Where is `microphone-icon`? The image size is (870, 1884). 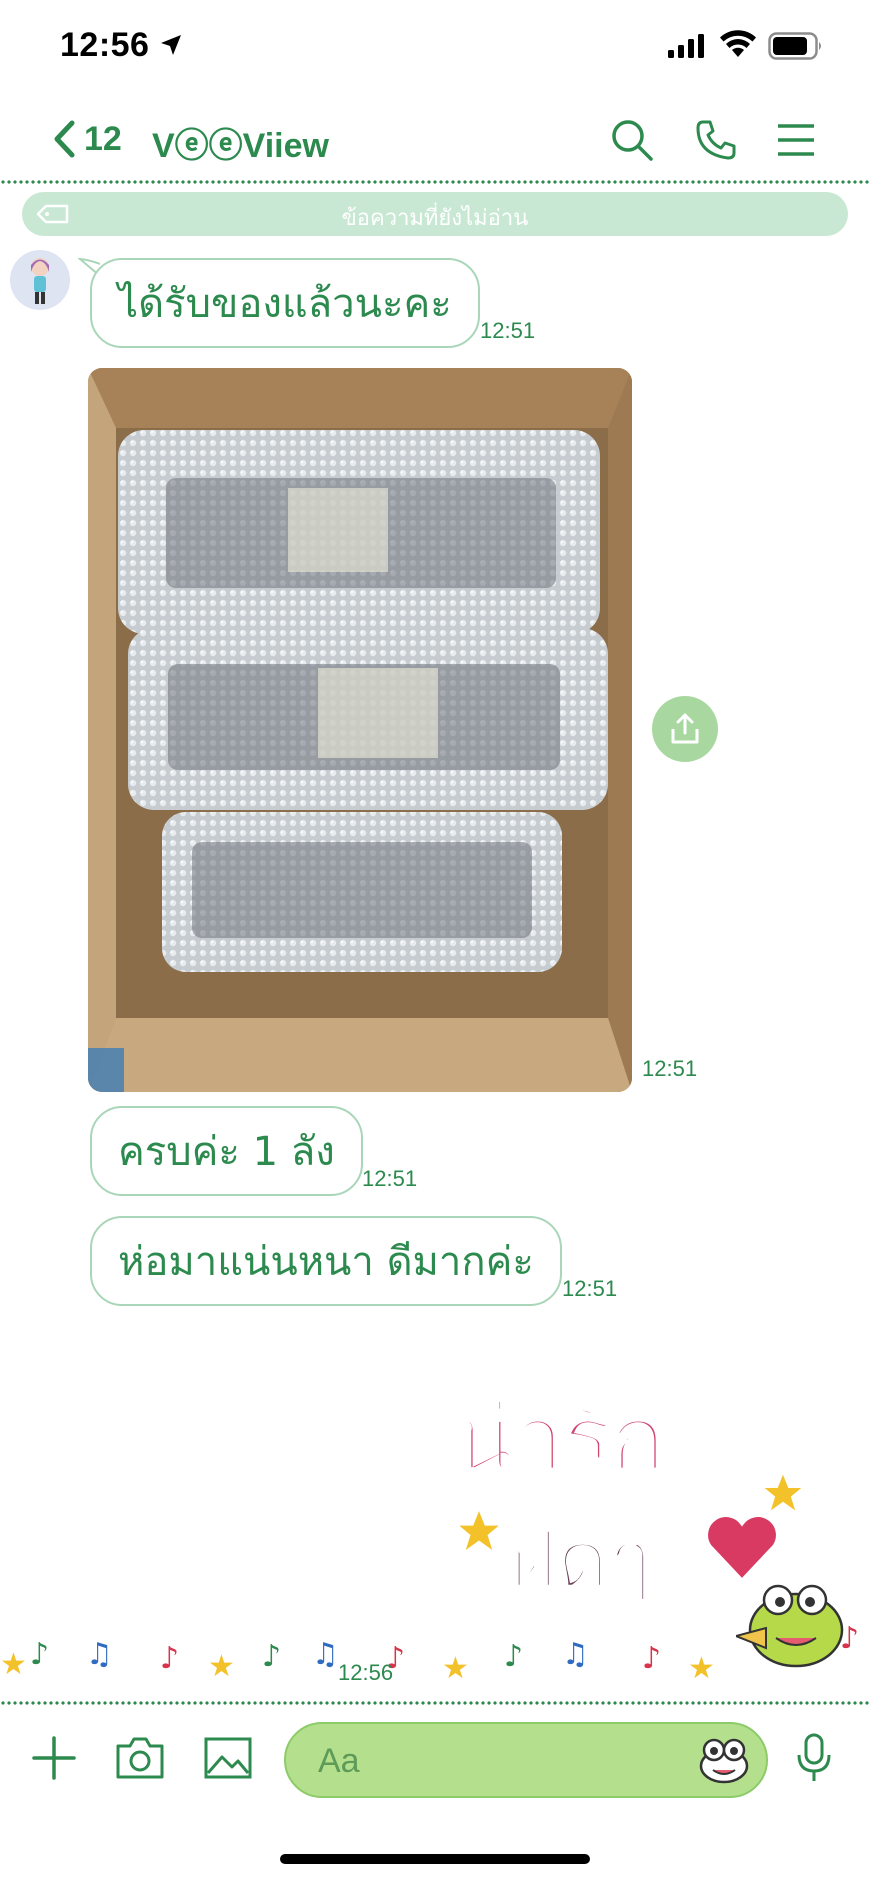
microphone-icon is located at coordinates (814, 1757).